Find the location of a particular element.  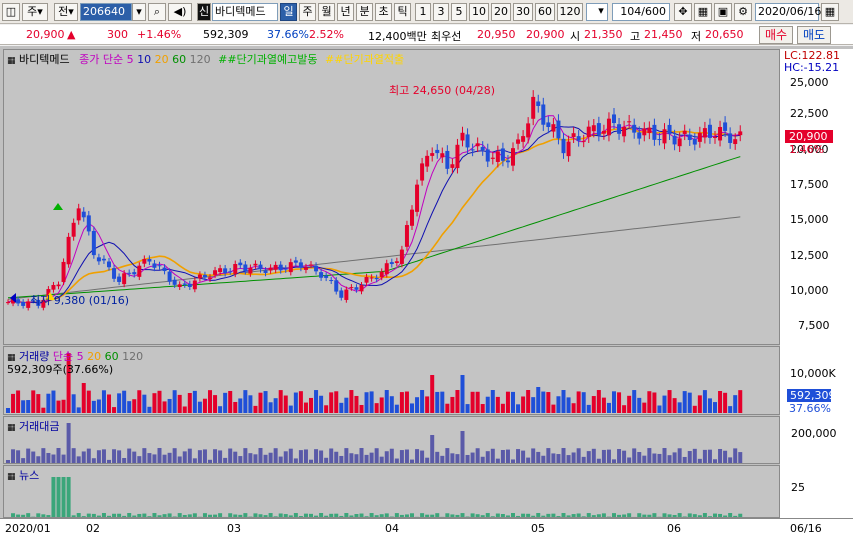

news-tick: 25 is located at coordinates (798, 487).